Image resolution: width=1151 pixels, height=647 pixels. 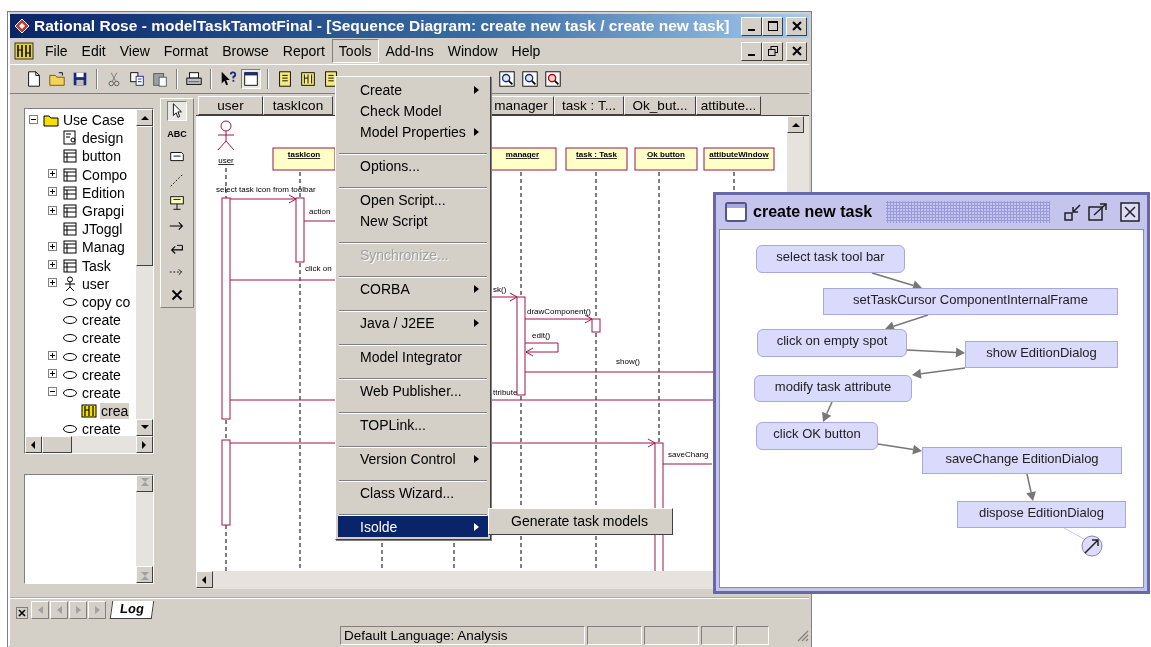 What do you see at coordinates (97, 610) in the screenshot?
I see `last-tab-button` at bounding box center [97, 610].